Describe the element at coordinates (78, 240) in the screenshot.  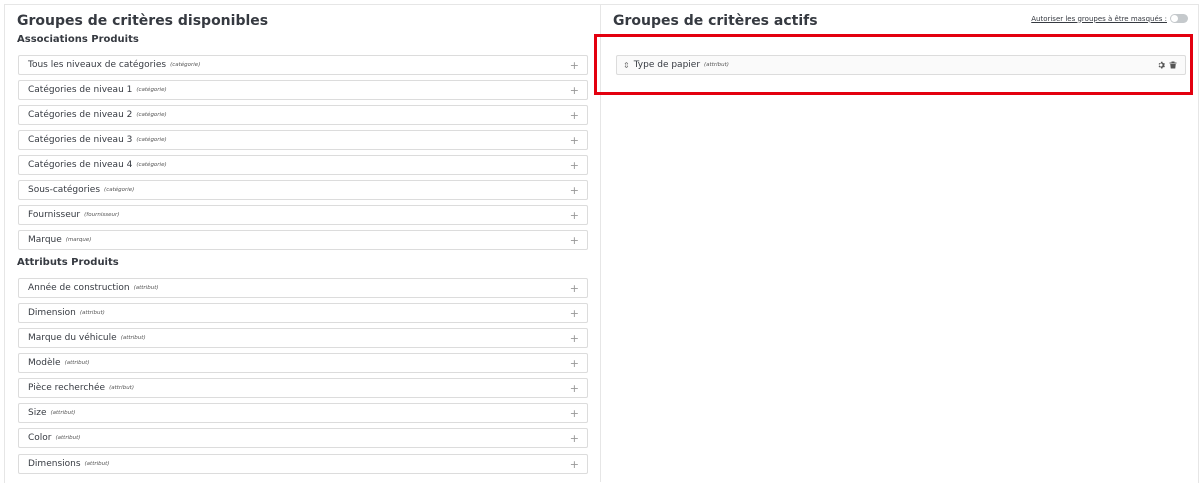
I see `item-type: (marque)` at that location.